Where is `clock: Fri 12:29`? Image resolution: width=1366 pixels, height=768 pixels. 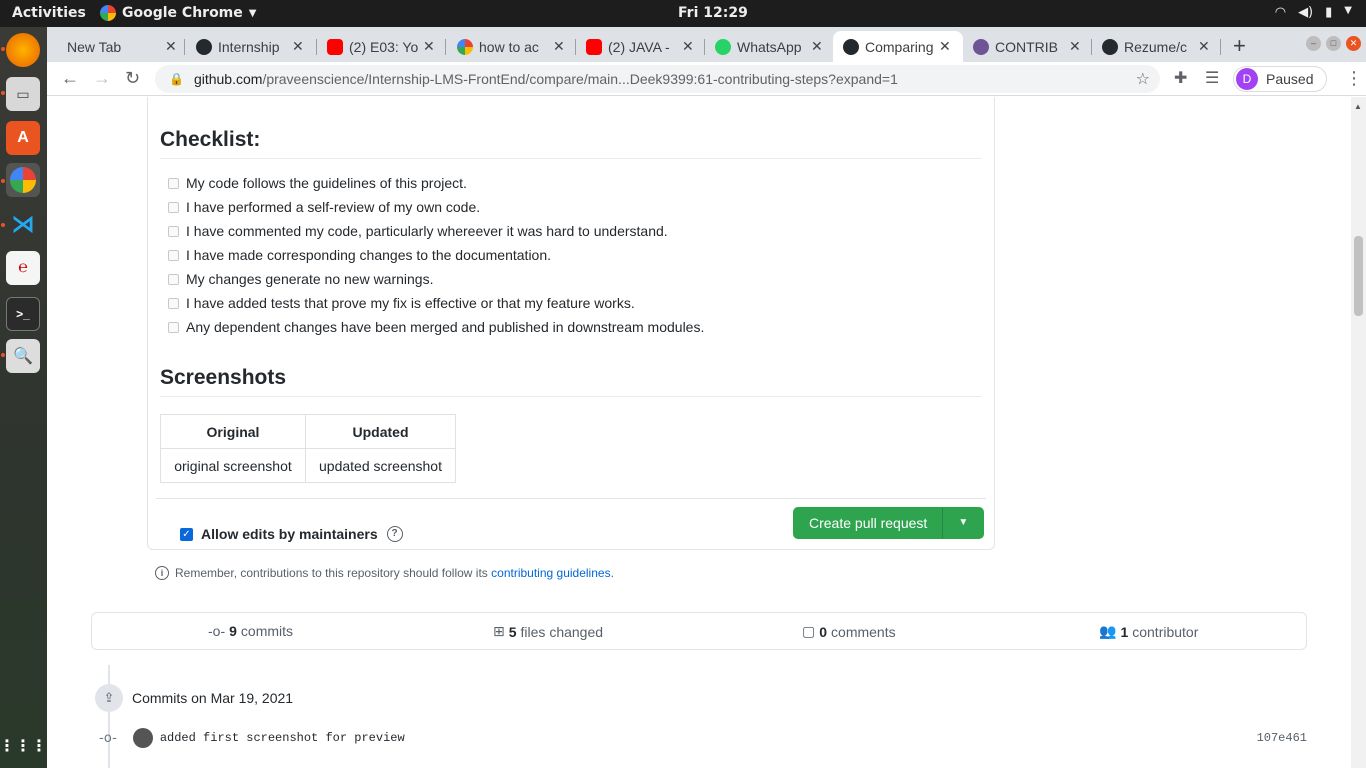
clock: Fri 12:29 is located at coordinates (713, 13).